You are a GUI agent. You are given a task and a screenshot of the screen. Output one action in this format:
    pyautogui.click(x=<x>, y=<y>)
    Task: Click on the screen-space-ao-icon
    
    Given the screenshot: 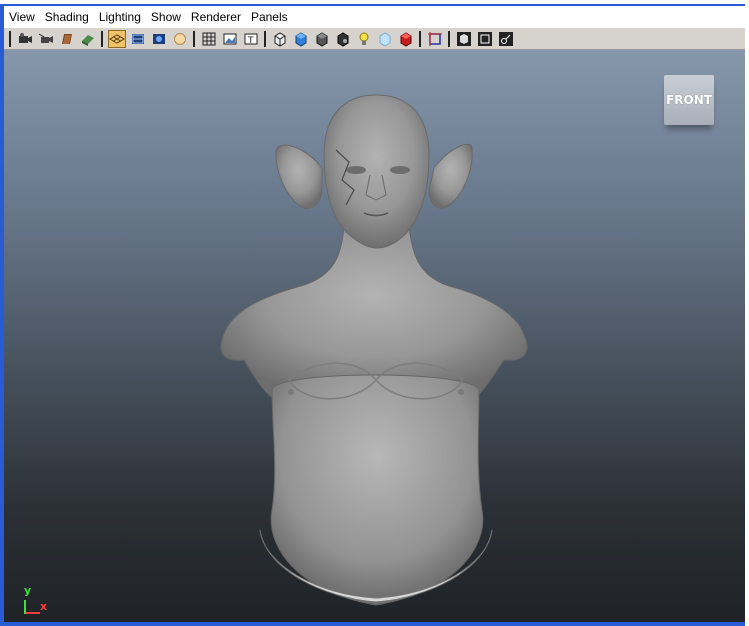 What is the action you would take?
    pyautogui.click(x=343, y=39)
    